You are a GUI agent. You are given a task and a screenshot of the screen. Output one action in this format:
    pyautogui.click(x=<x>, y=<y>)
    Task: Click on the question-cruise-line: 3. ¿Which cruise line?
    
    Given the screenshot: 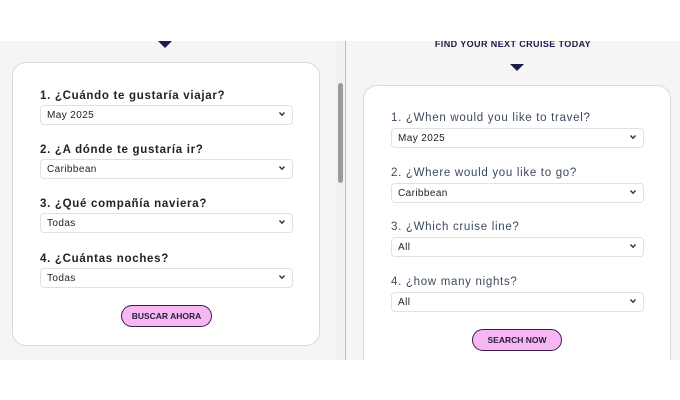 What is the action you would take?
    pyautogui.click(x=455, y=227)
    